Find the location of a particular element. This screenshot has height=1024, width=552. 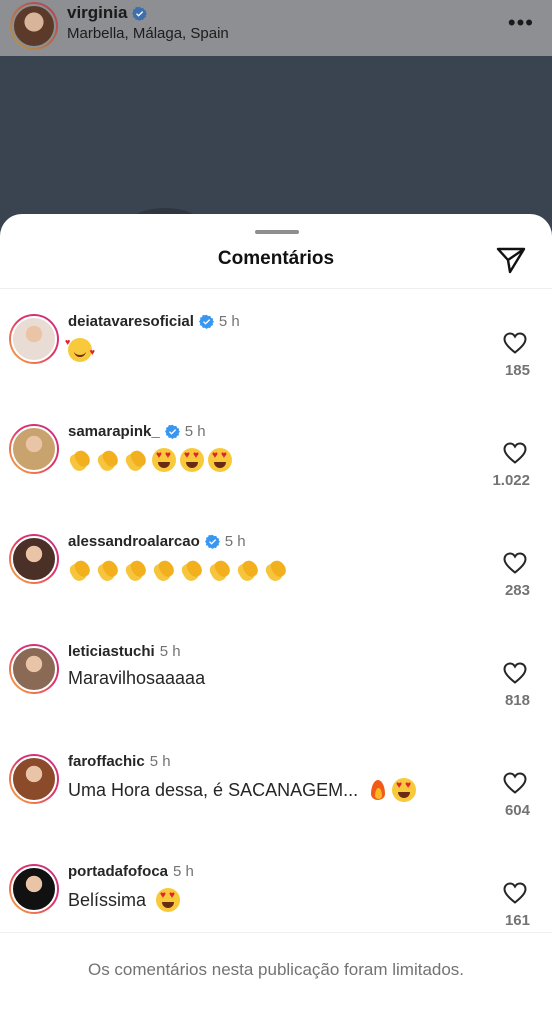

comment-username: leticiastuchi is located at coordinates (111, 651).